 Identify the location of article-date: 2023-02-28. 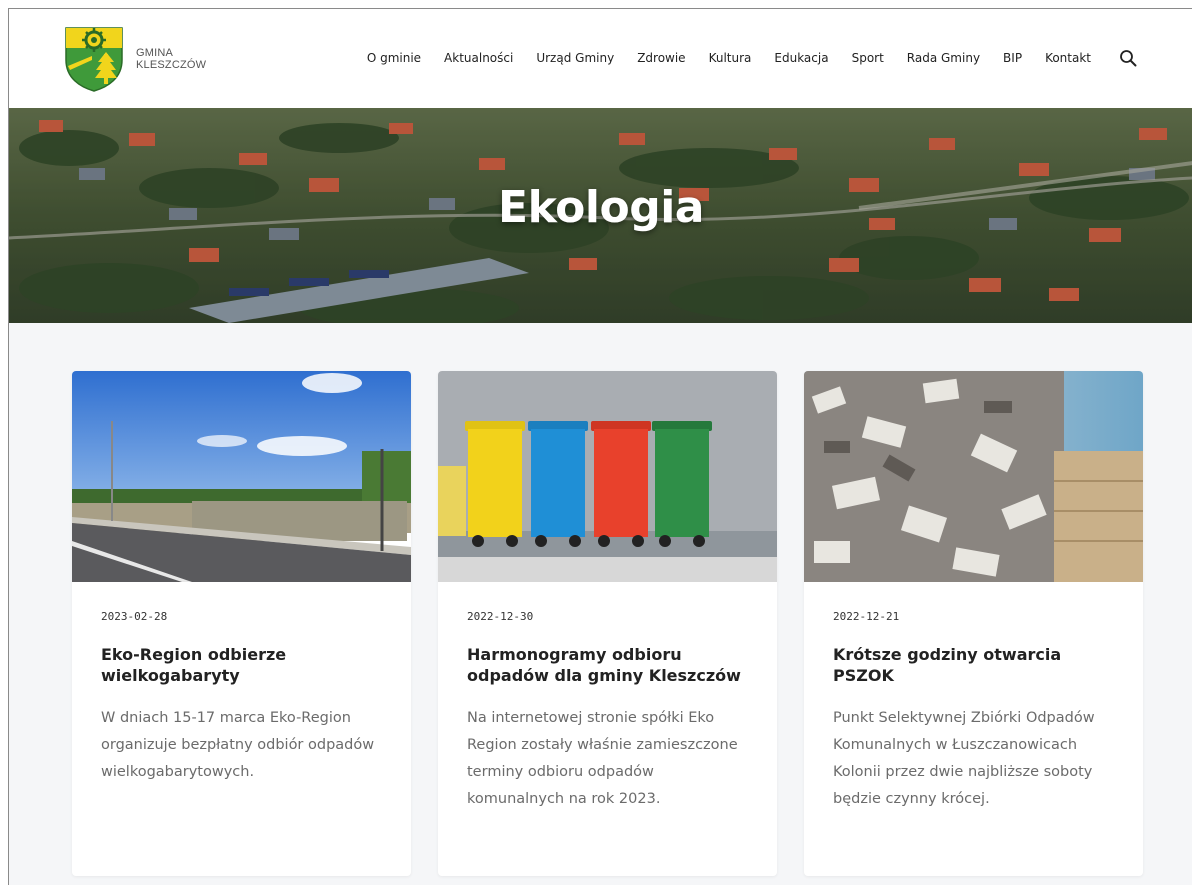
(134, 616).